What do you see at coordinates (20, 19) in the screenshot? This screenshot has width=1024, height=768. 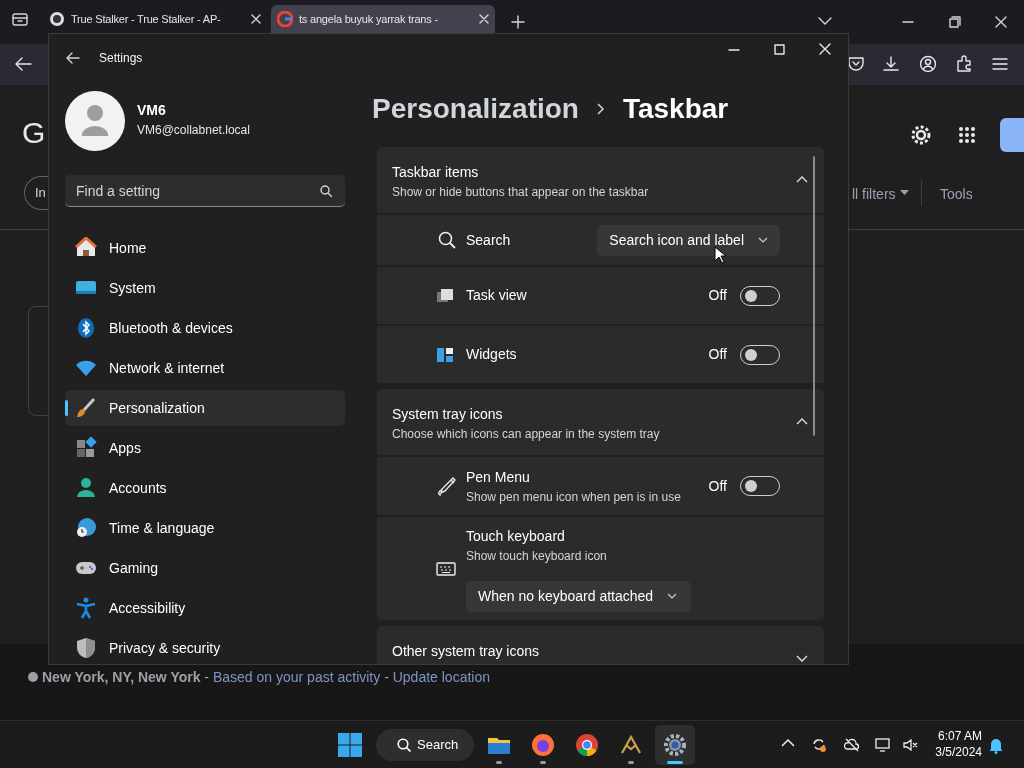 I see `tab-list-icon` at bounding box center [20, 19].